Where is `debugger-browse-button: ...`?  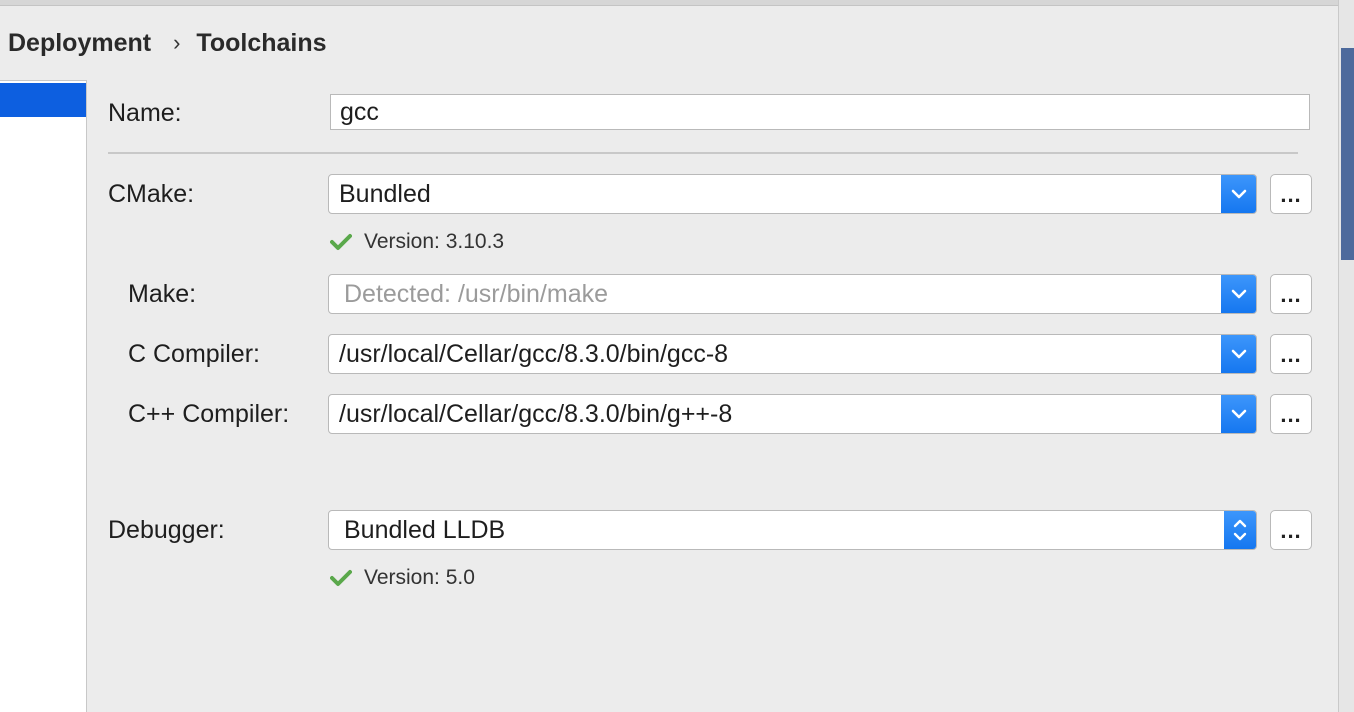
debugger-browse-button: ... is located at coordinates (1291, 530).